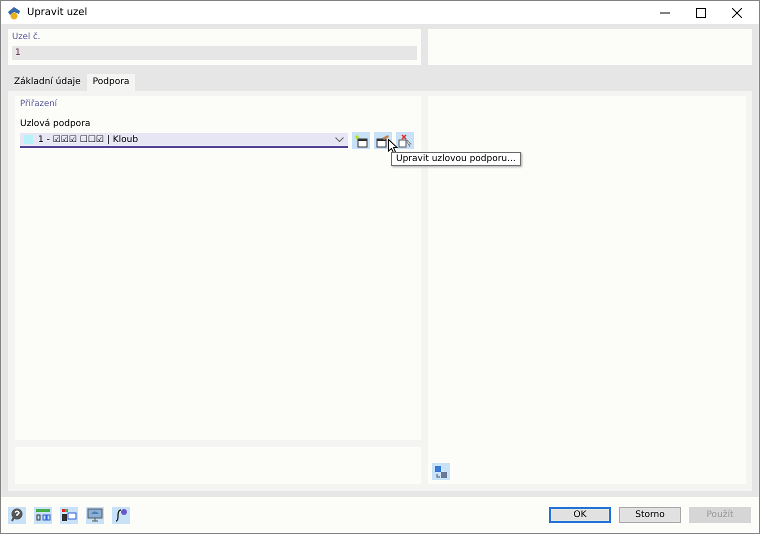  I want to click on close-icon, so click(737, 13).